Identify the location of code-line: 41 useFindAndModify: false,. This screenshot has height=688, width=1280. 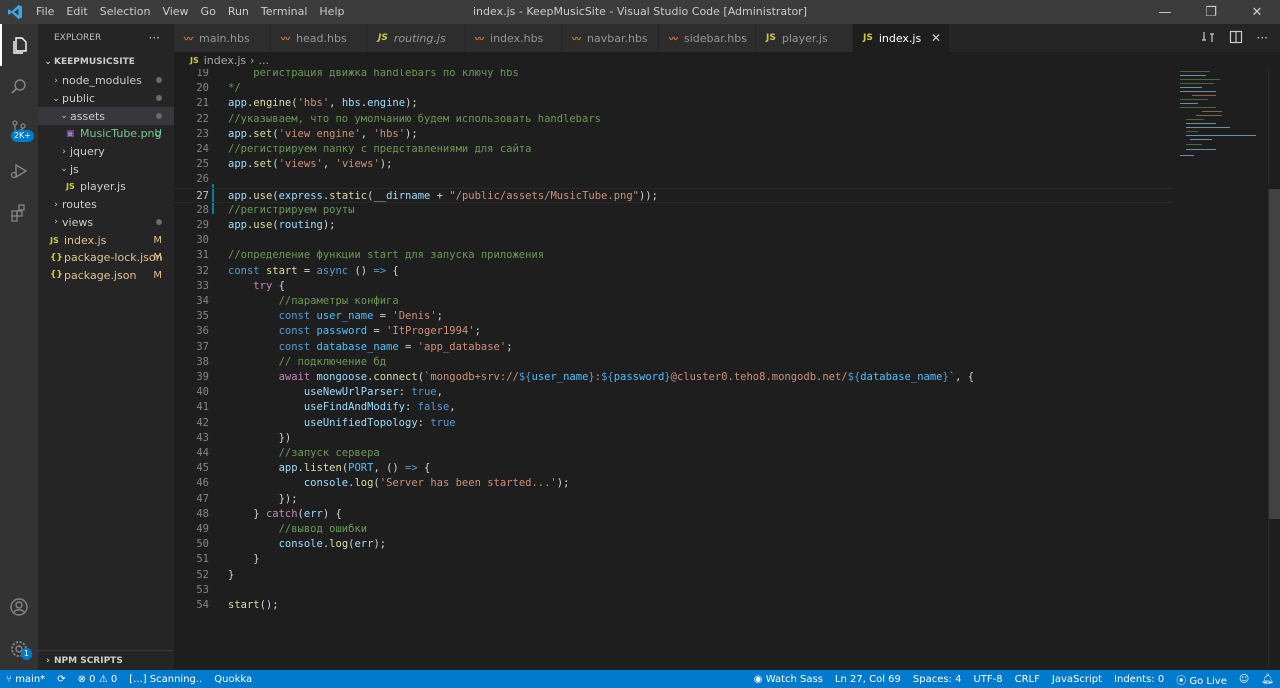
(673, 407).